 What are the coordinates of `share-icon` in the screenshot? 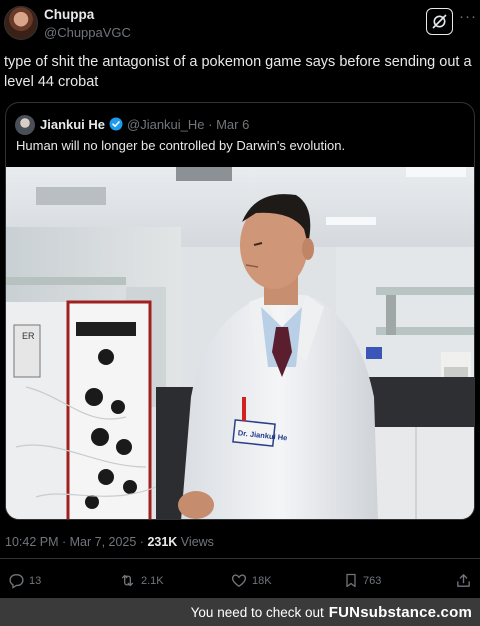 It's located at (463, 580).